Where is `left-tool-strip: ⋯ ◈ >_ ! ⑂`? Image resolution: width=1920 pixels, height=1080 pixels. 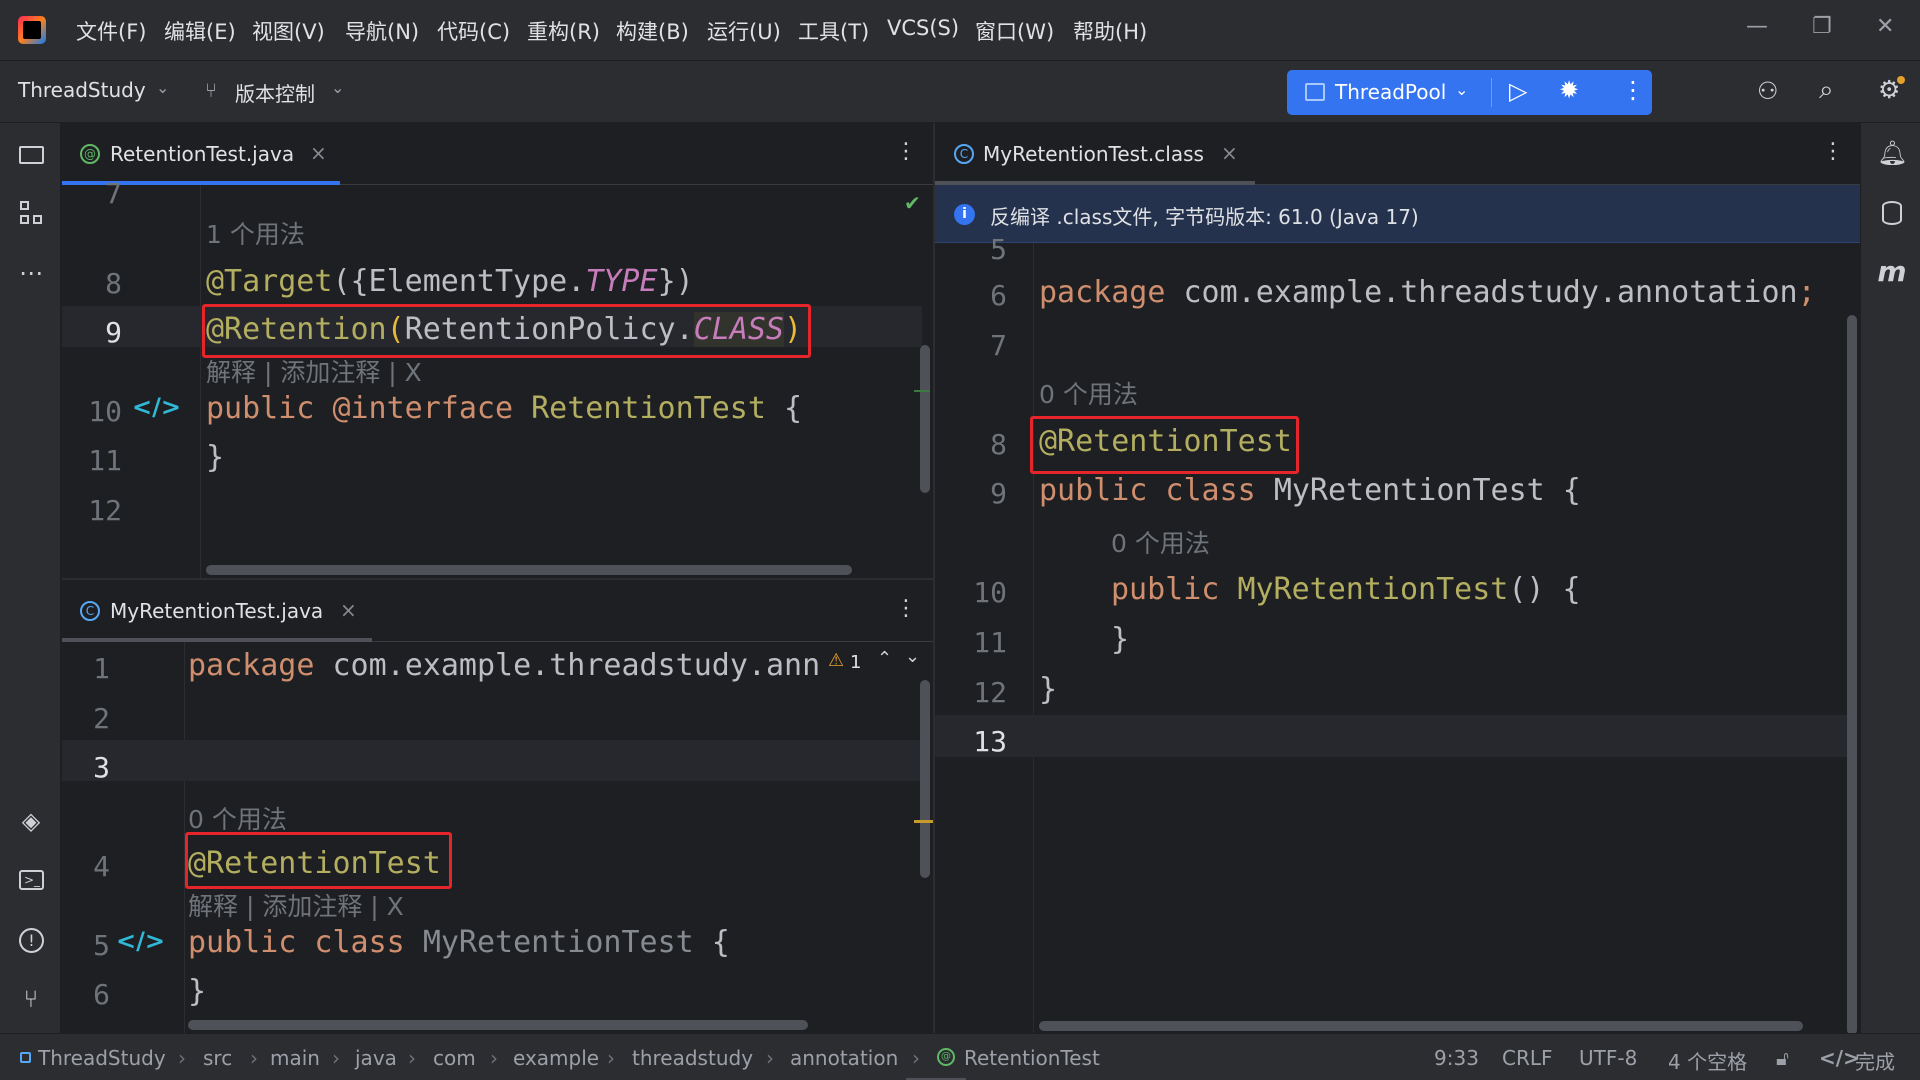
left-tool-strip: ⋯ ◈ >_ ! ⑂ is located at coordinates (30, 578).